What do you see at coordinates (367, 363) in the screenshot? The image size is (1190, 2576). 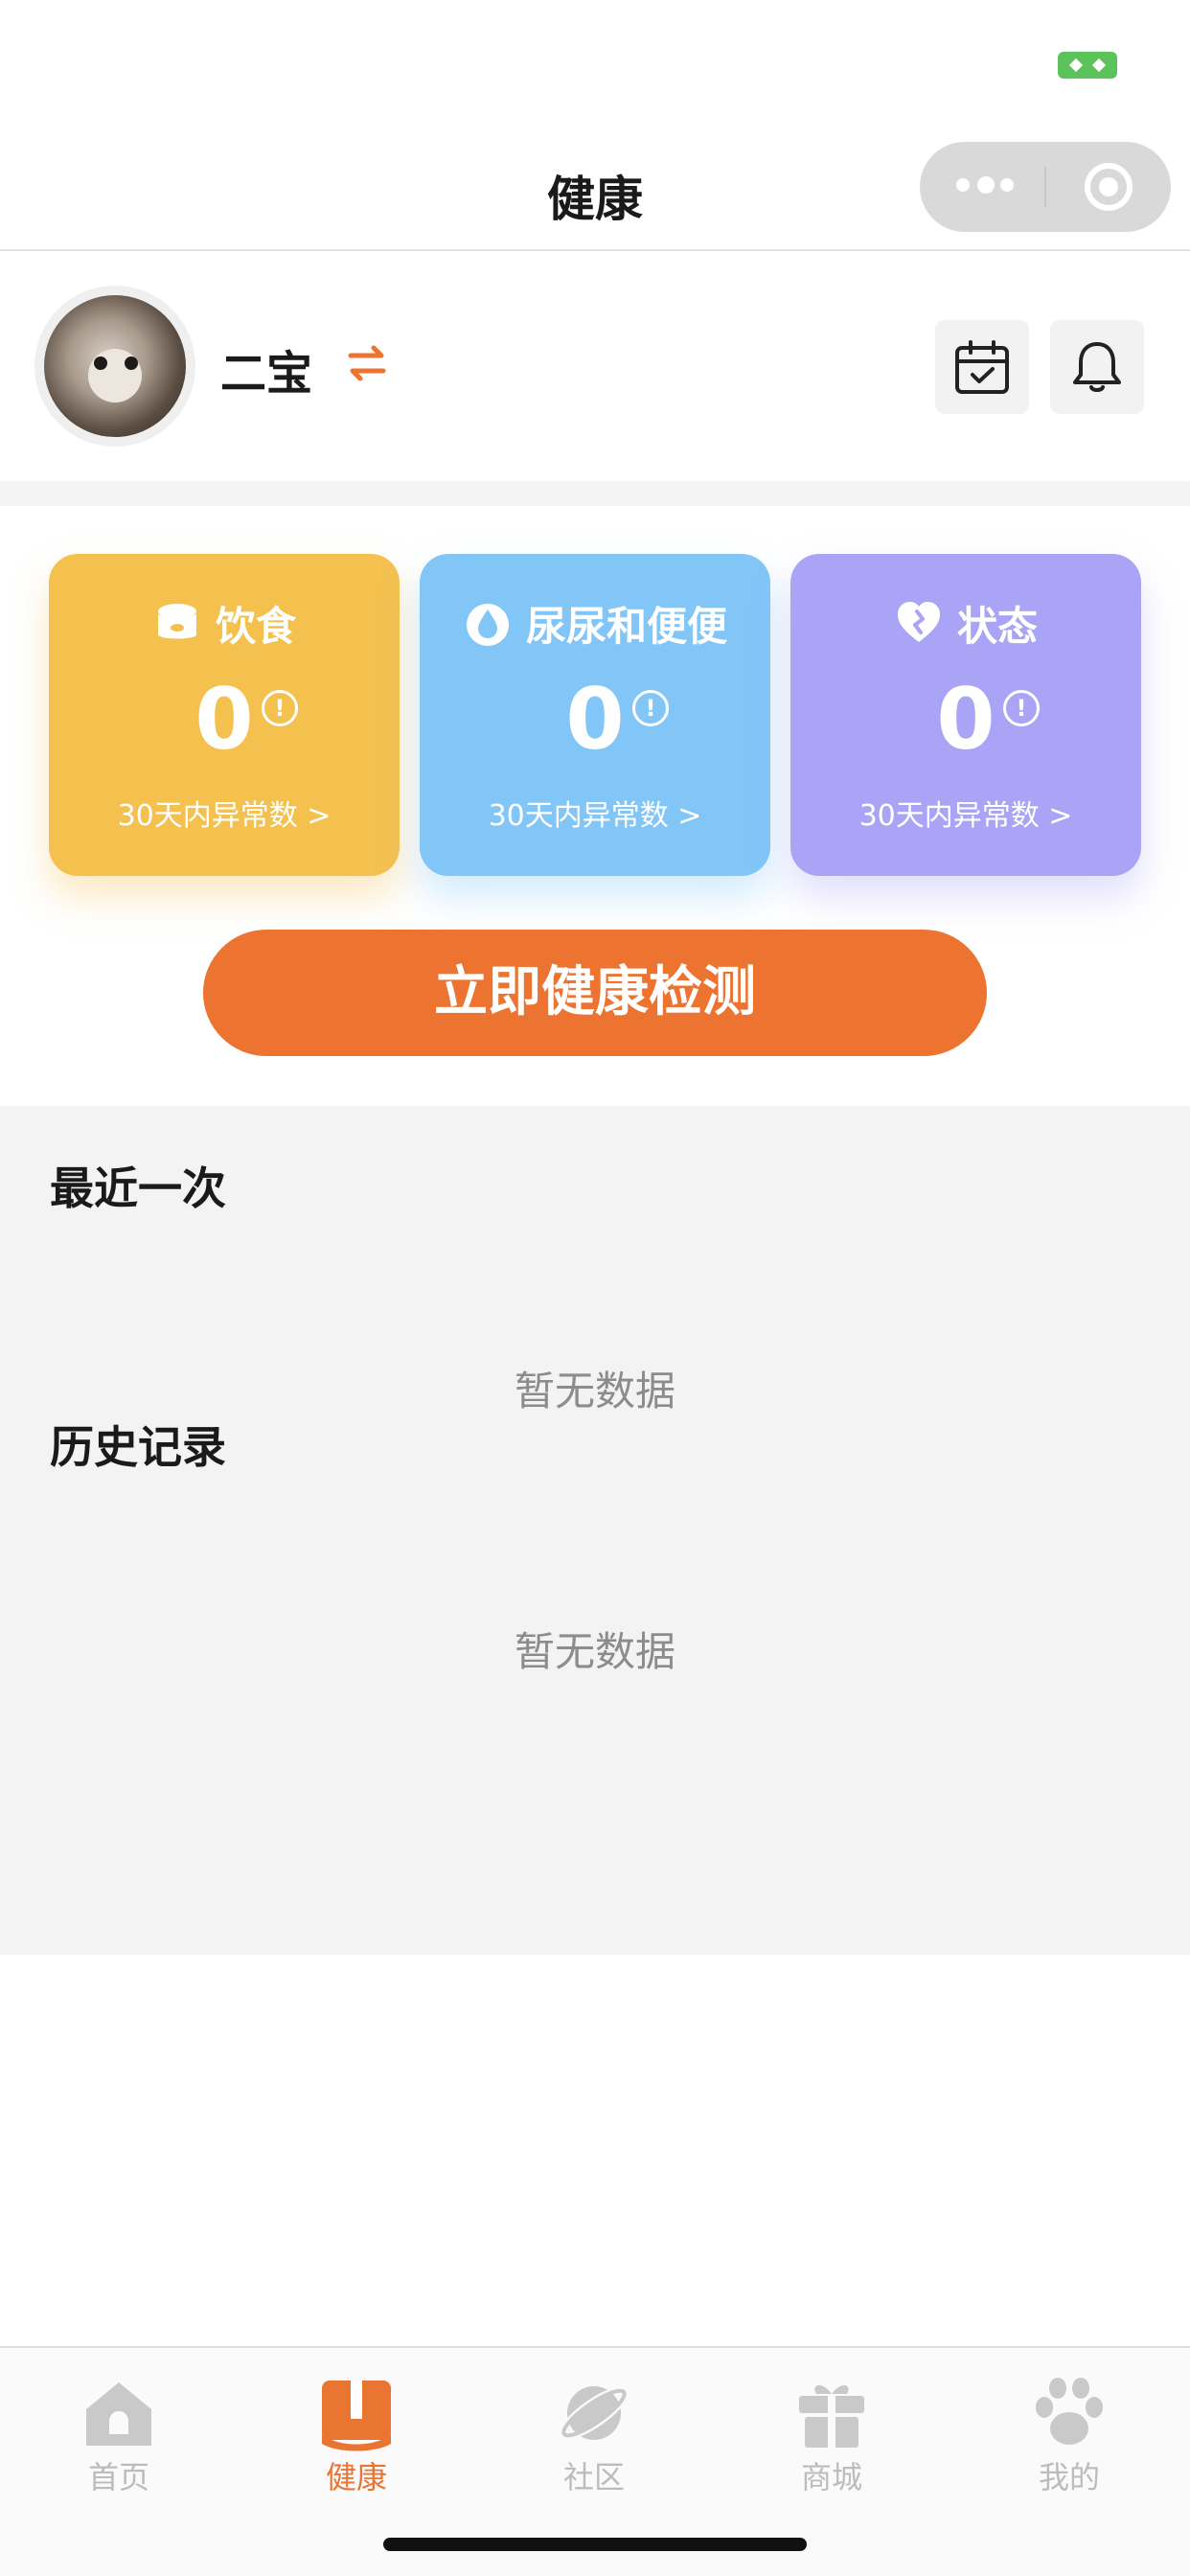 I see `swap-pet-icon` at bounding box center [367, 363].